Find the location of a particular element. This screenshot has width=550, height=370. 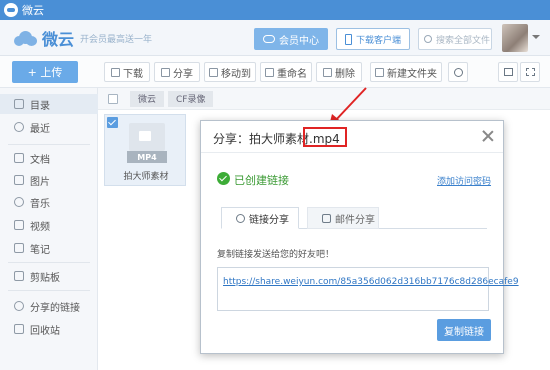

avatar is located at coordinates (515, 38).